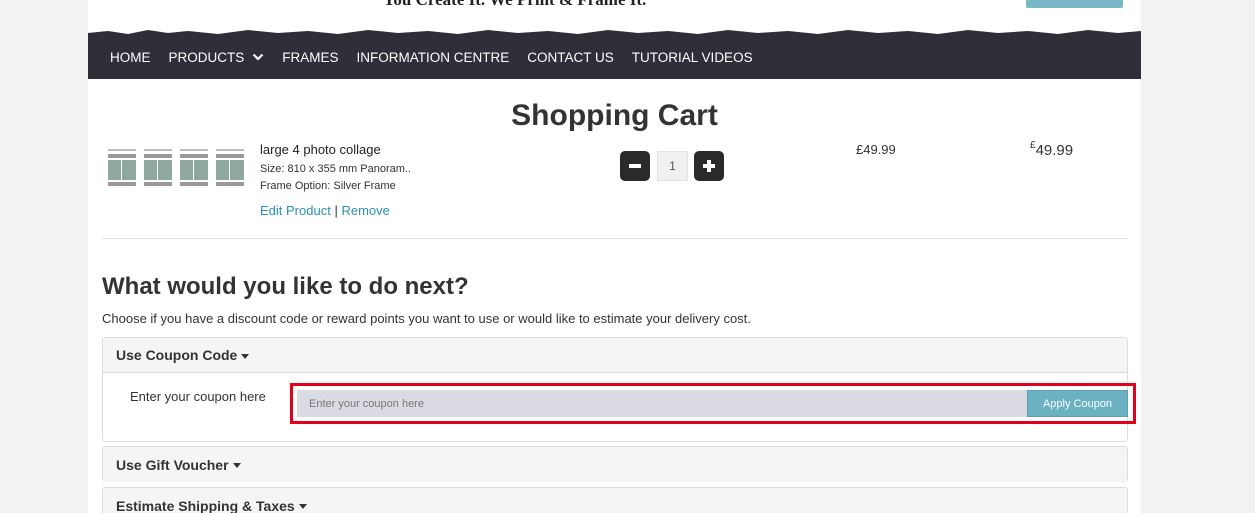 The height and width of the screenshot is (513, 1255). I want to click on site-tagline: You Create It. We Print & Frame It., so click(514, 5).